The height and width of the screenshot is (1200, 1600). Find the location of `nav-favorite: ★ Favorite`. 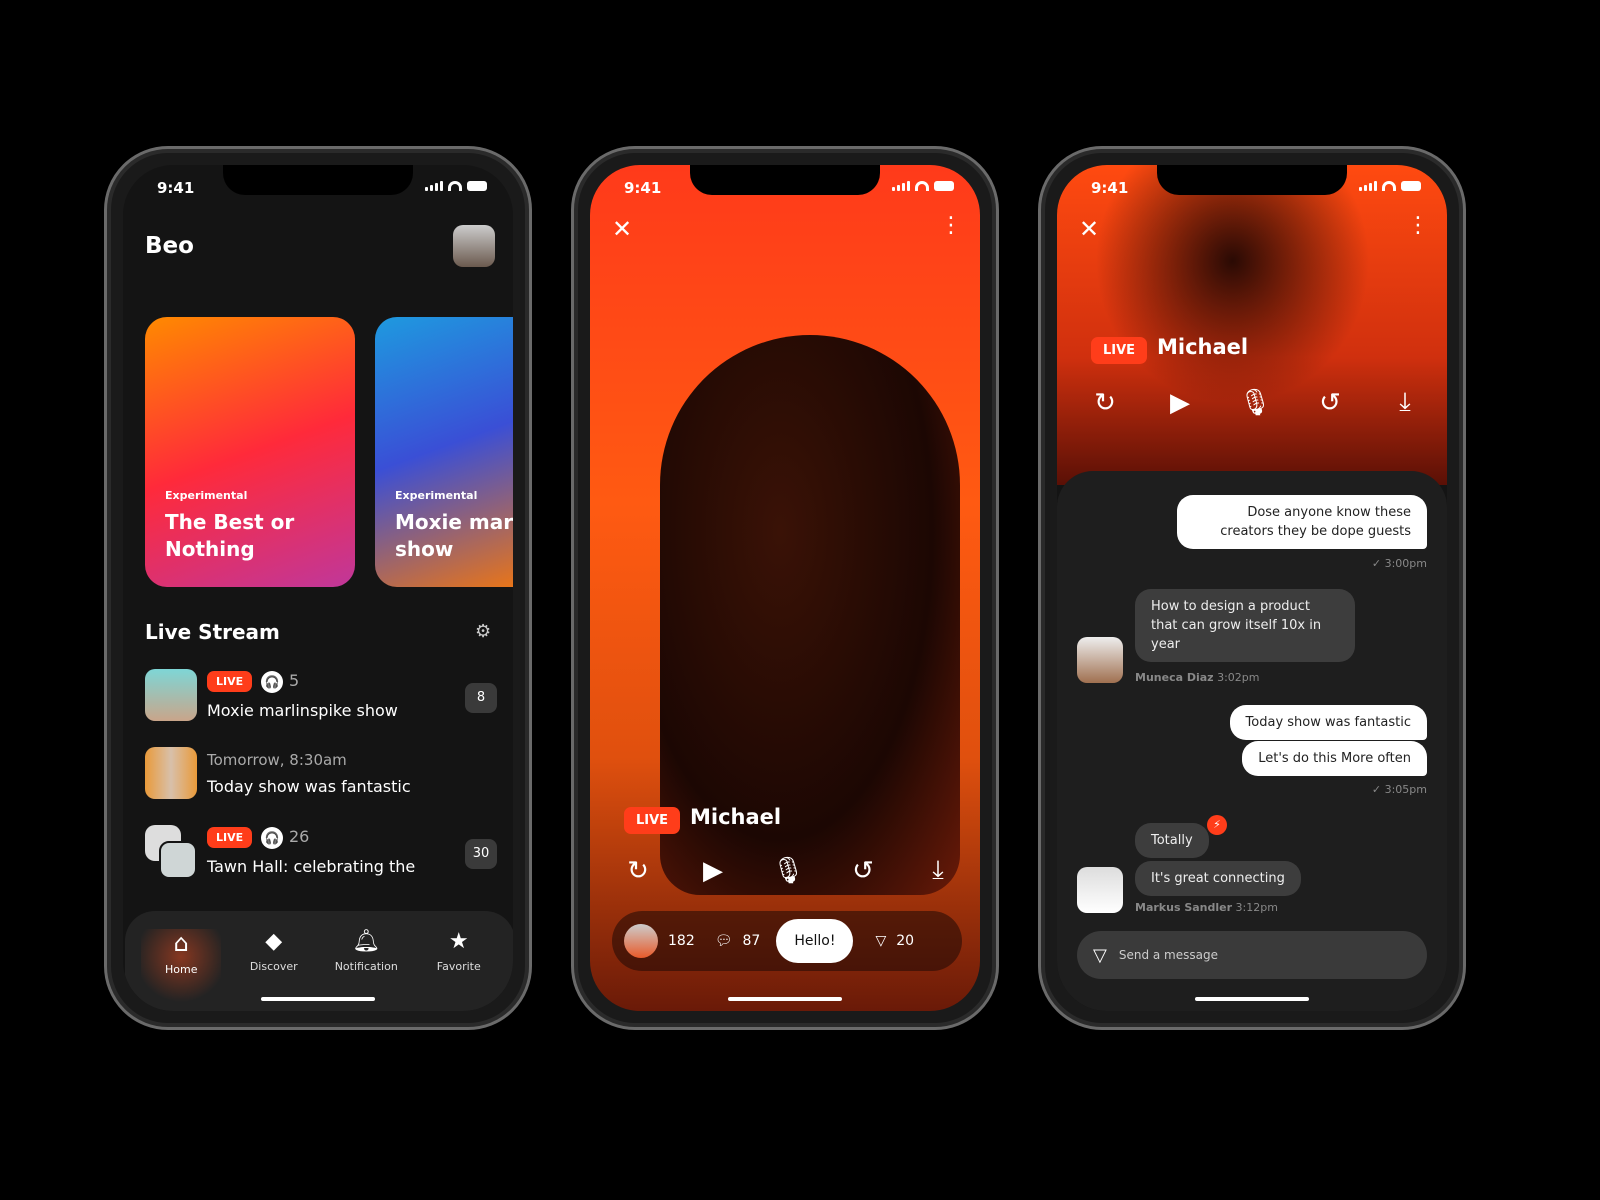

nav-favorite: ★ Favorite is located at coordinates (459, 970).